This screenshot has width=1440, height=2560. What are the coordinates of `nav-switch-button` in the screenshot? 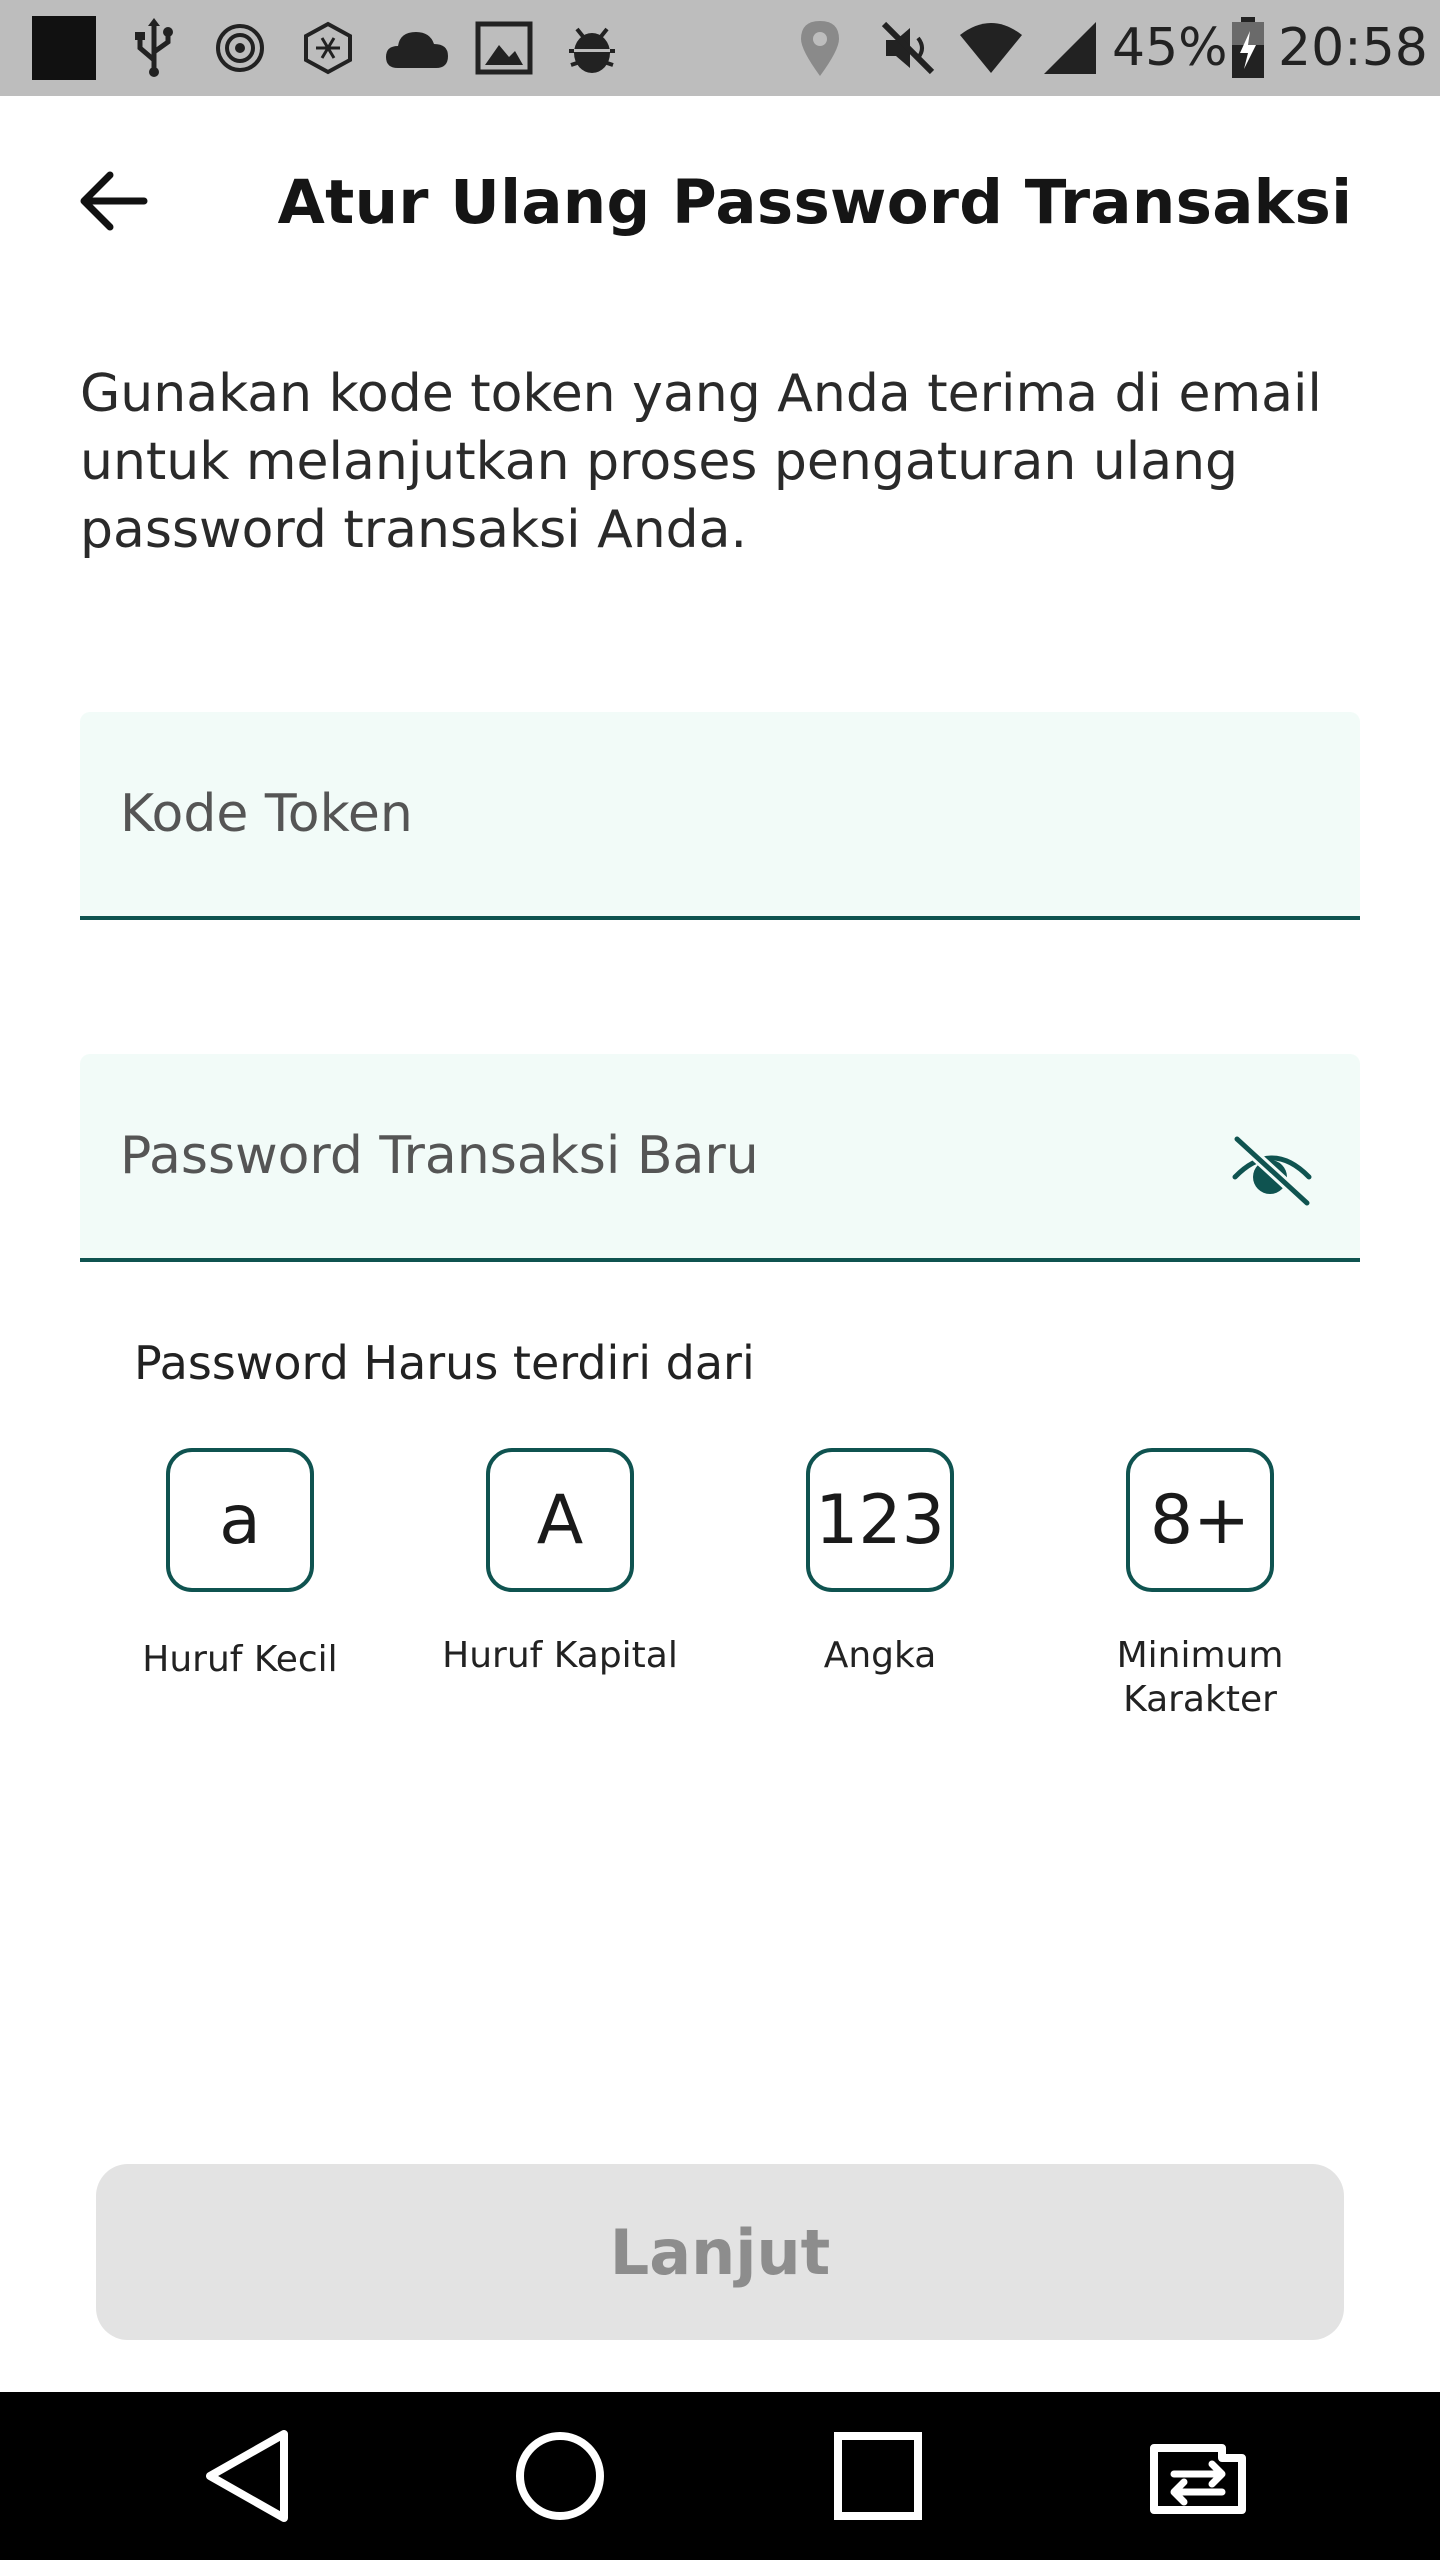 It's located at (1194, 2476).